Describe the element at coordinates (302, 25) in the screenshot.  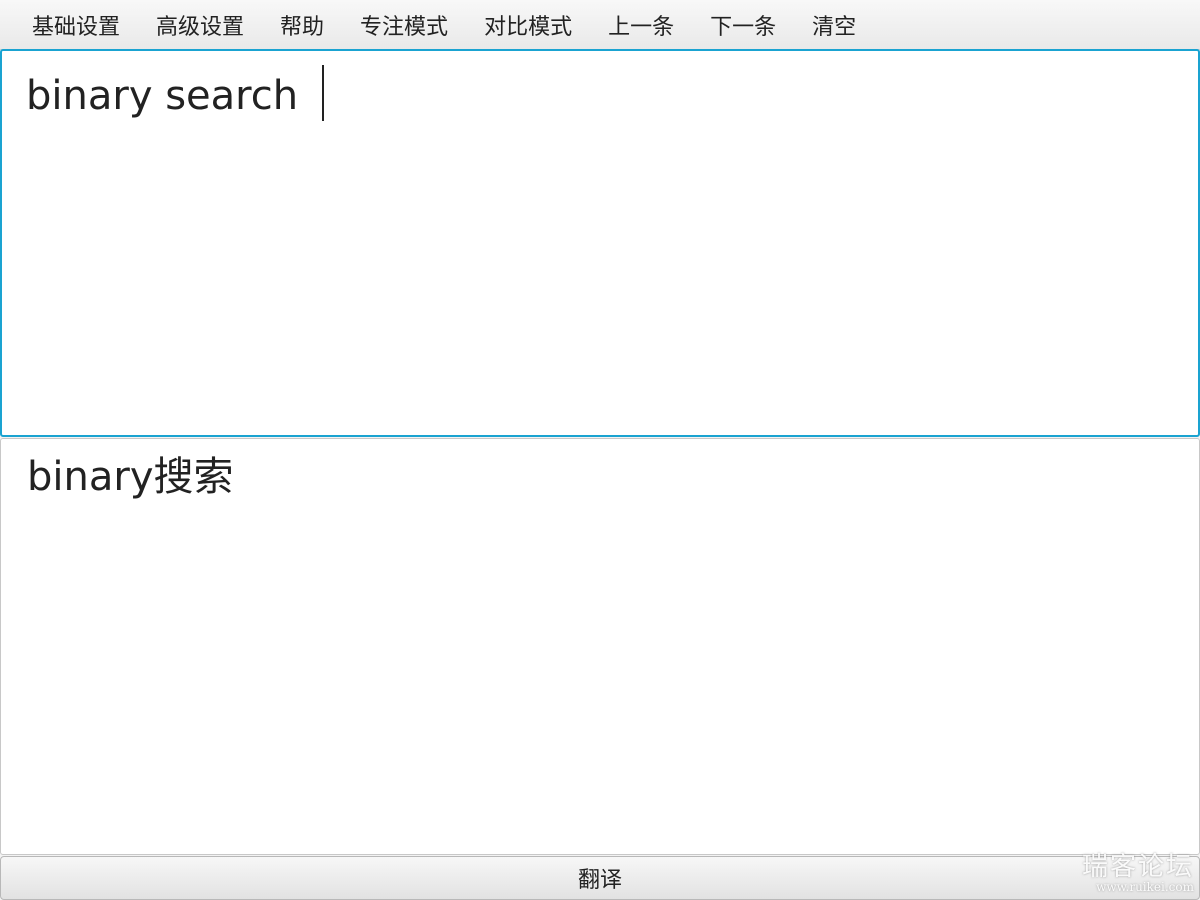
I see `menu-help: 帮助` at that location.